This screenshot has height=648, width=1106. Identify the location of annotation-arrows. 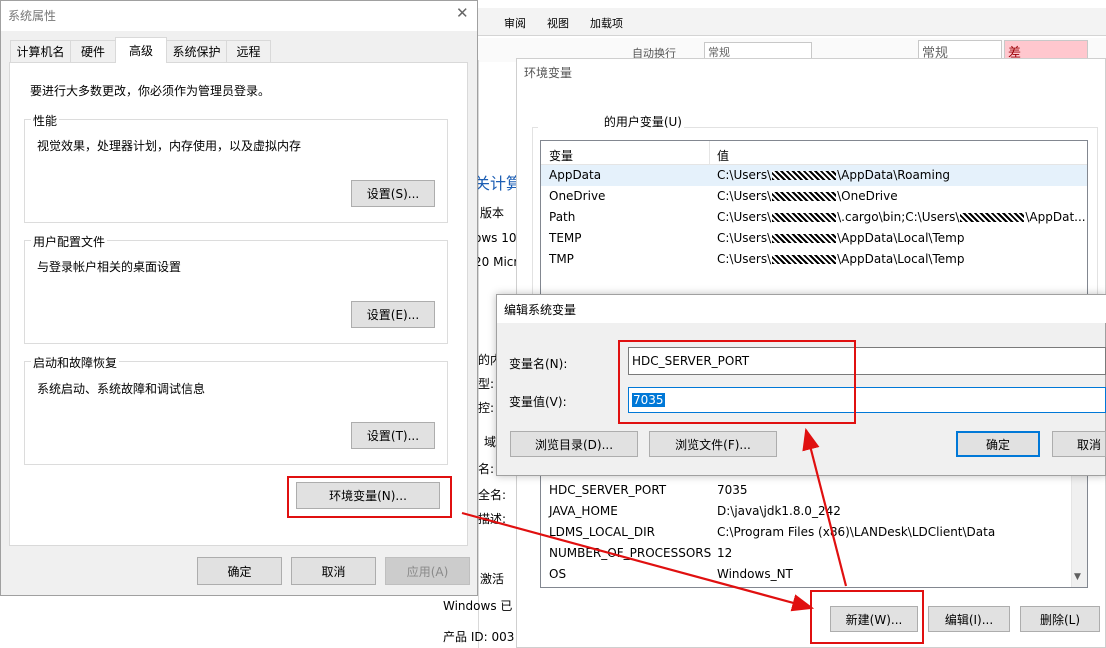
(654, 519).